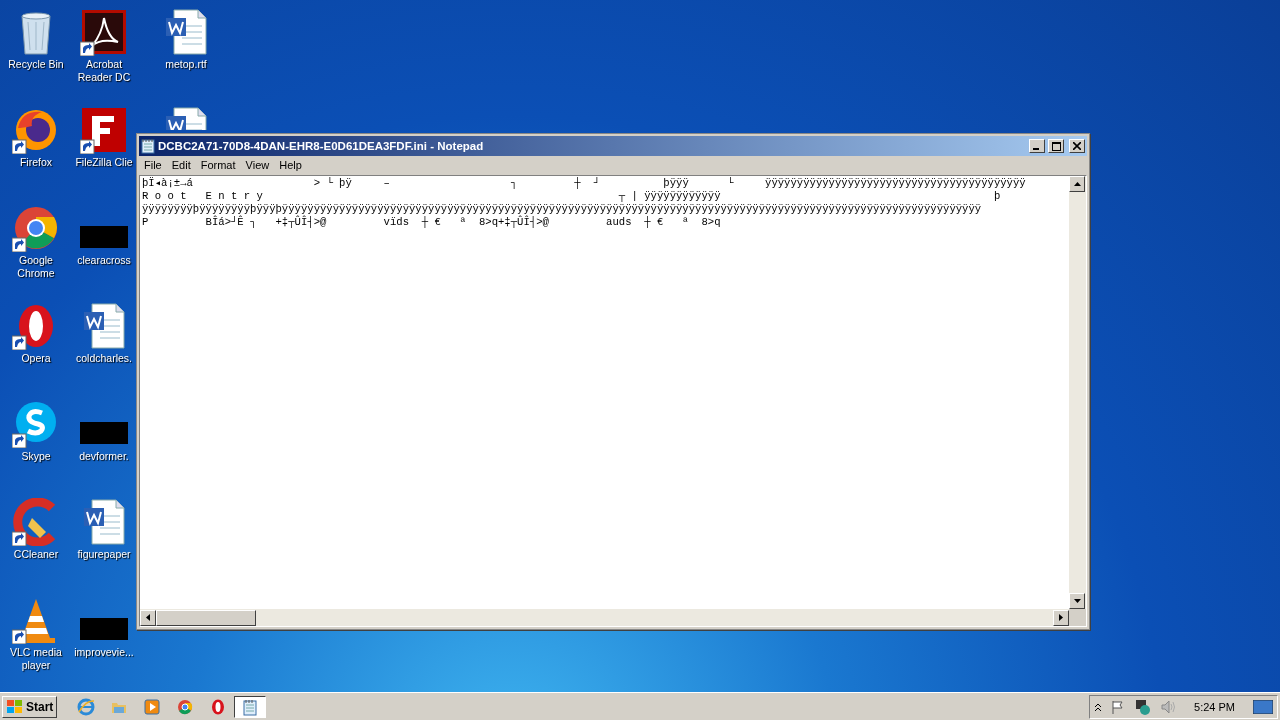  What do you see at coordinates (1077, 392) in the screenshot?
I see `vertical-scrollbar` at bounding box center [1077, 392].